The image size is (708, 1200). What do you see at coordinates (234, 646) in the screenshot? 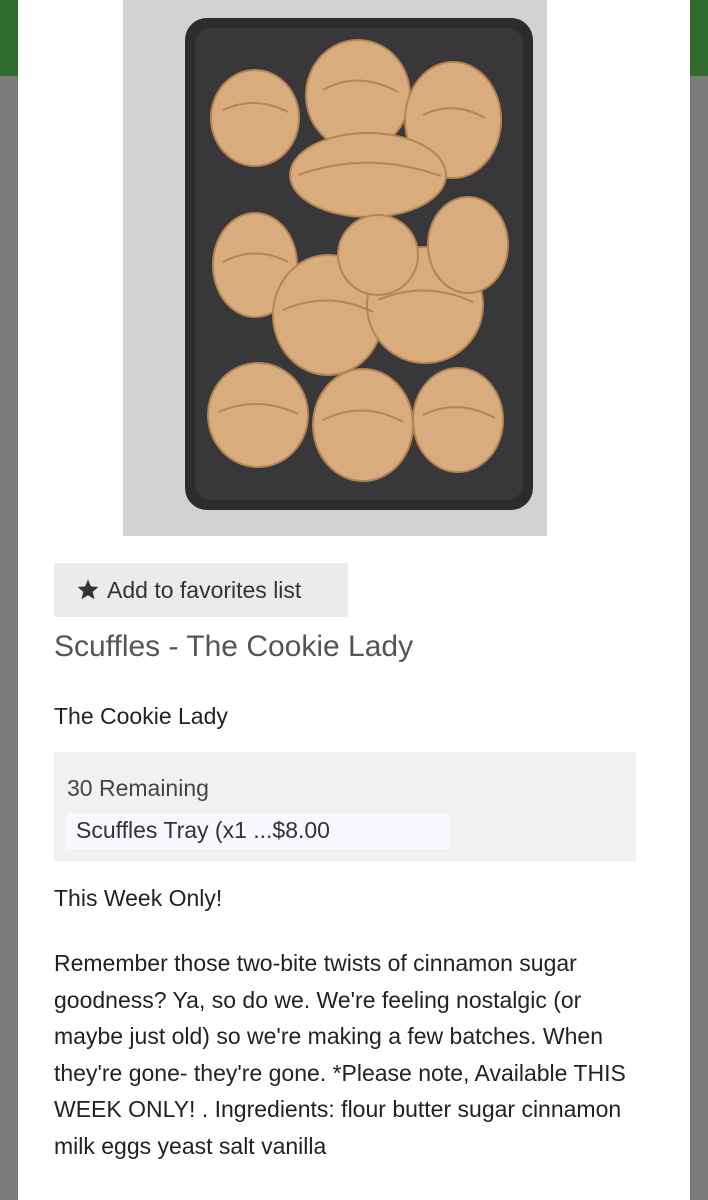
I see `product-title: Scuffles - The Cookie Lady` at bounding box center [234, 646].